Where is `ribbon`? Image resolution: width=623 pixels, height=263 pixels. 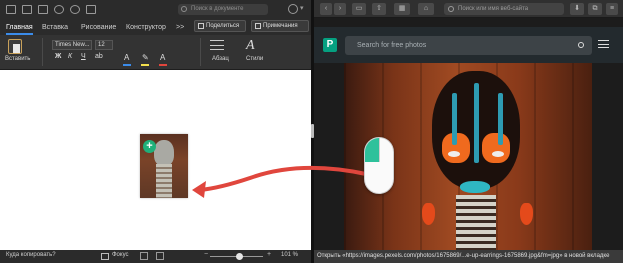 ribbon is located at coordinates (155, 52).